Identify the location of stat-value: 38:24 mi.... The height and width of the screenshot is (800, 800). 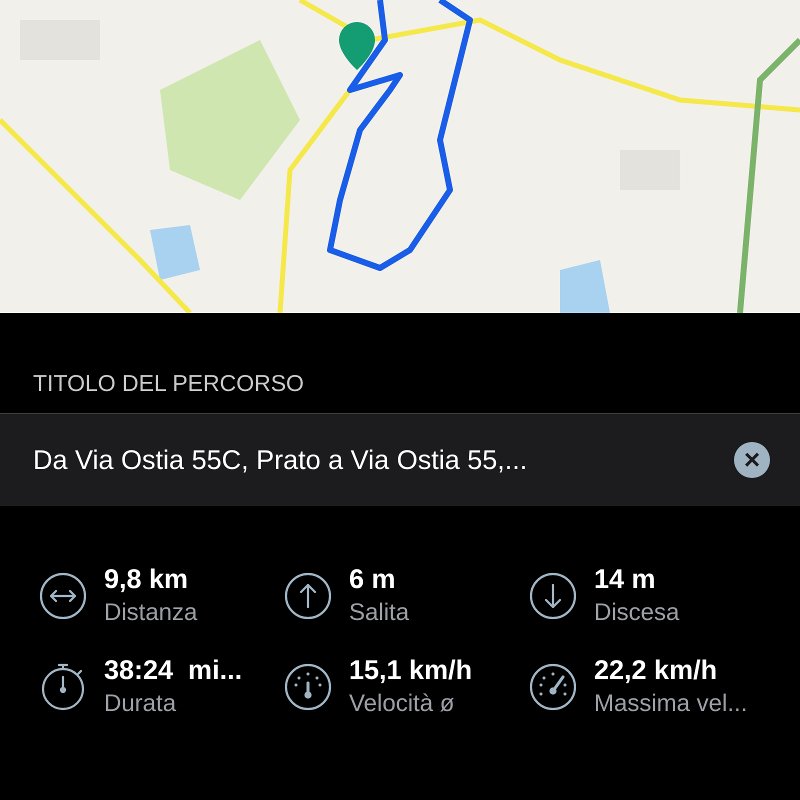
(173, 670).